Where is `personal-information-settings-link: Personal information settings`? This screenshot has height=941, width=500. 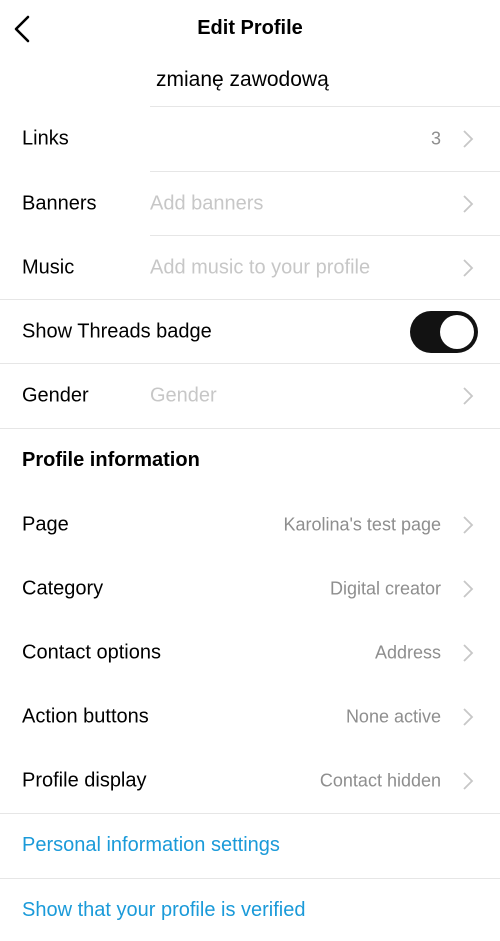 personal-information-settings-link: Personal information settings is located at coordinates (151, 845).